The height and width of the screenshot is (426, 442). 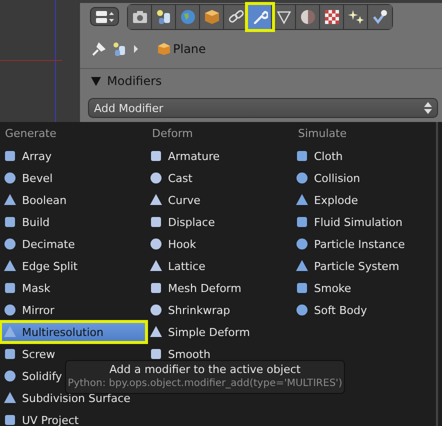 What do you see at coordinates (30, 134) in the screenshot?
I see `column-heading: Generate` at bounding box center [30, 134].